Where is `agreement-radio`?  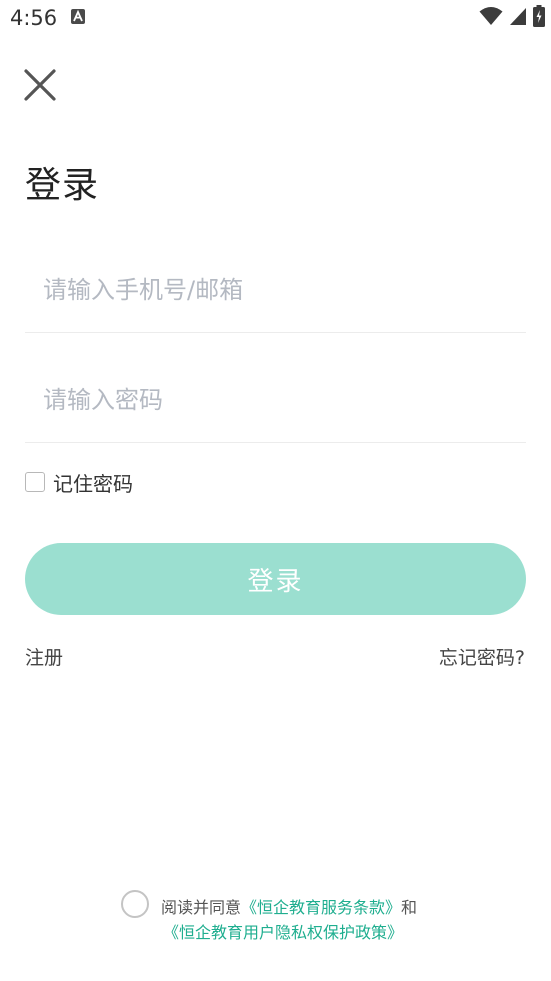
agreement-radio is located at coordinates (135, 904).